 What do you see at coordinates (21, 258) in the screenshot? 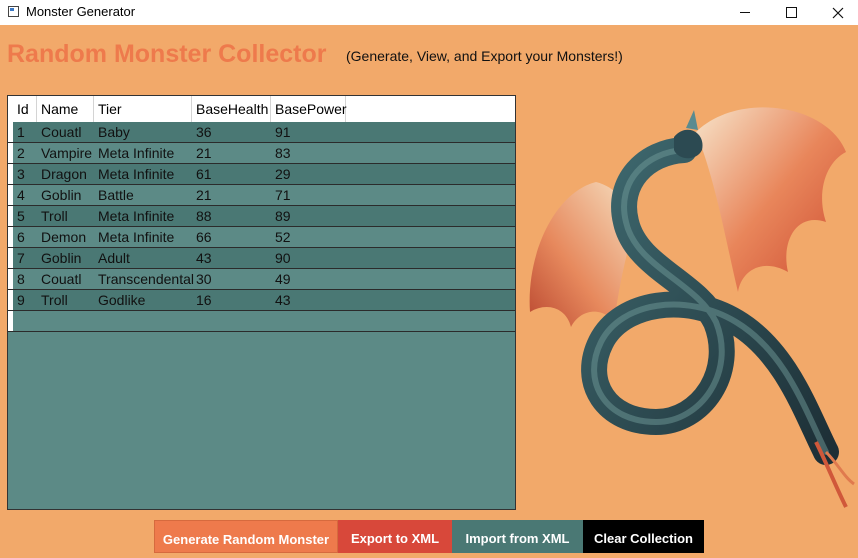
I see `cell-id: 7` at bounding box center [21, 258].